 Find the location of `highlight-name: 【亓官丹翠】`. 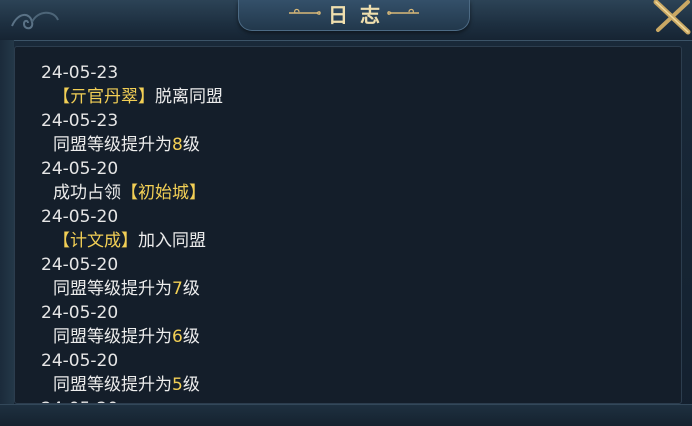

highlight-name: 【亓官丹翠】 is located at coordinates (104, 97).